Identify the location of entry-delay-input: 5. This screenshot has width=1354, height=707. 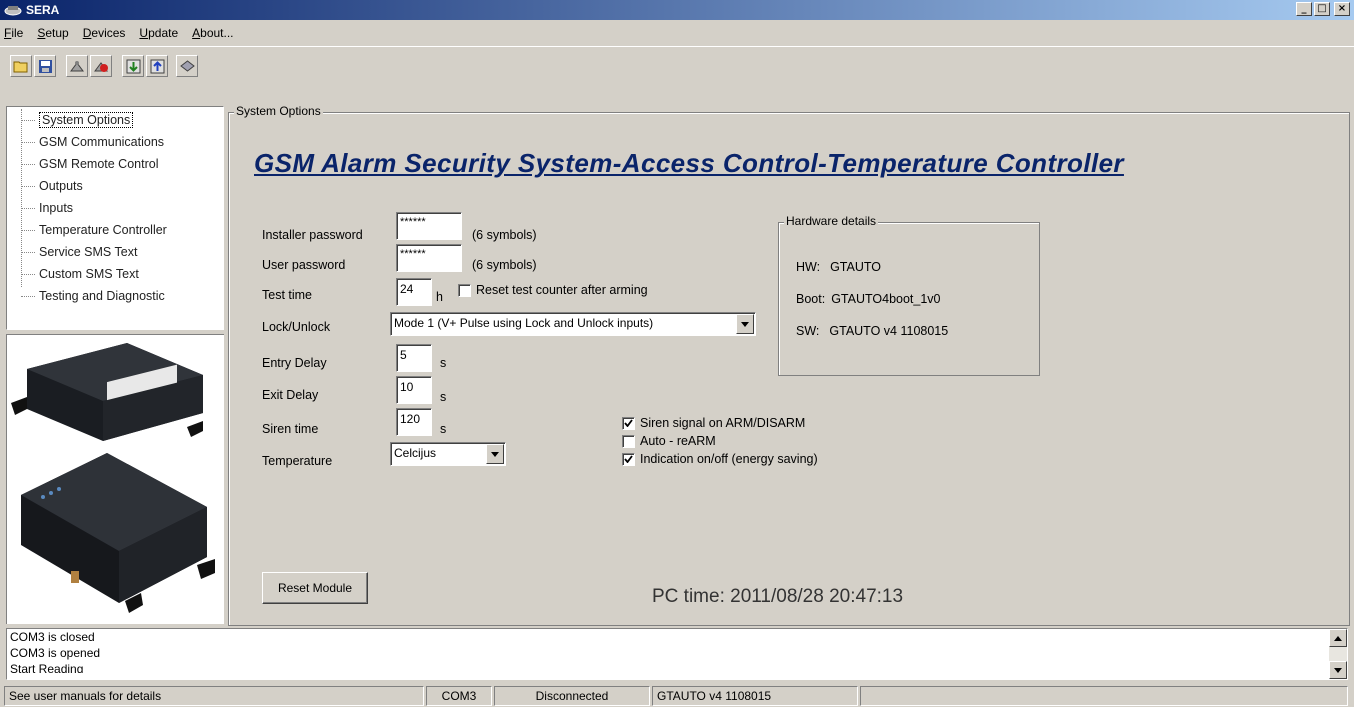
(414, 358).